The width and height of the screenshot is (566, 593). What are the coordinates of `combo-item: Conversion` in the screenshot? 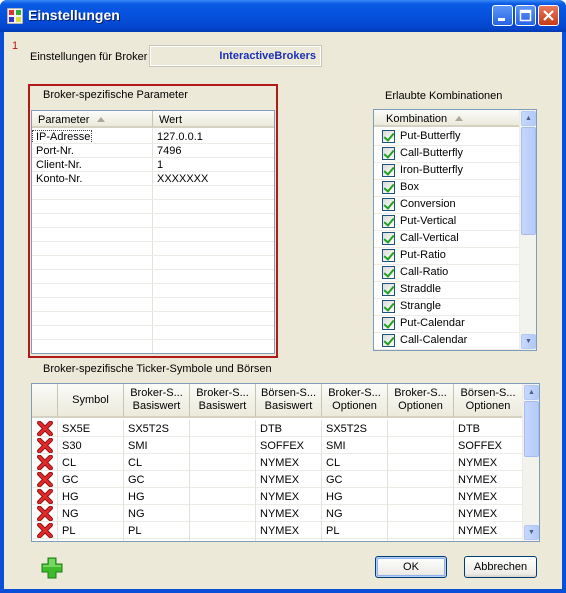 It's located at (447, 205).